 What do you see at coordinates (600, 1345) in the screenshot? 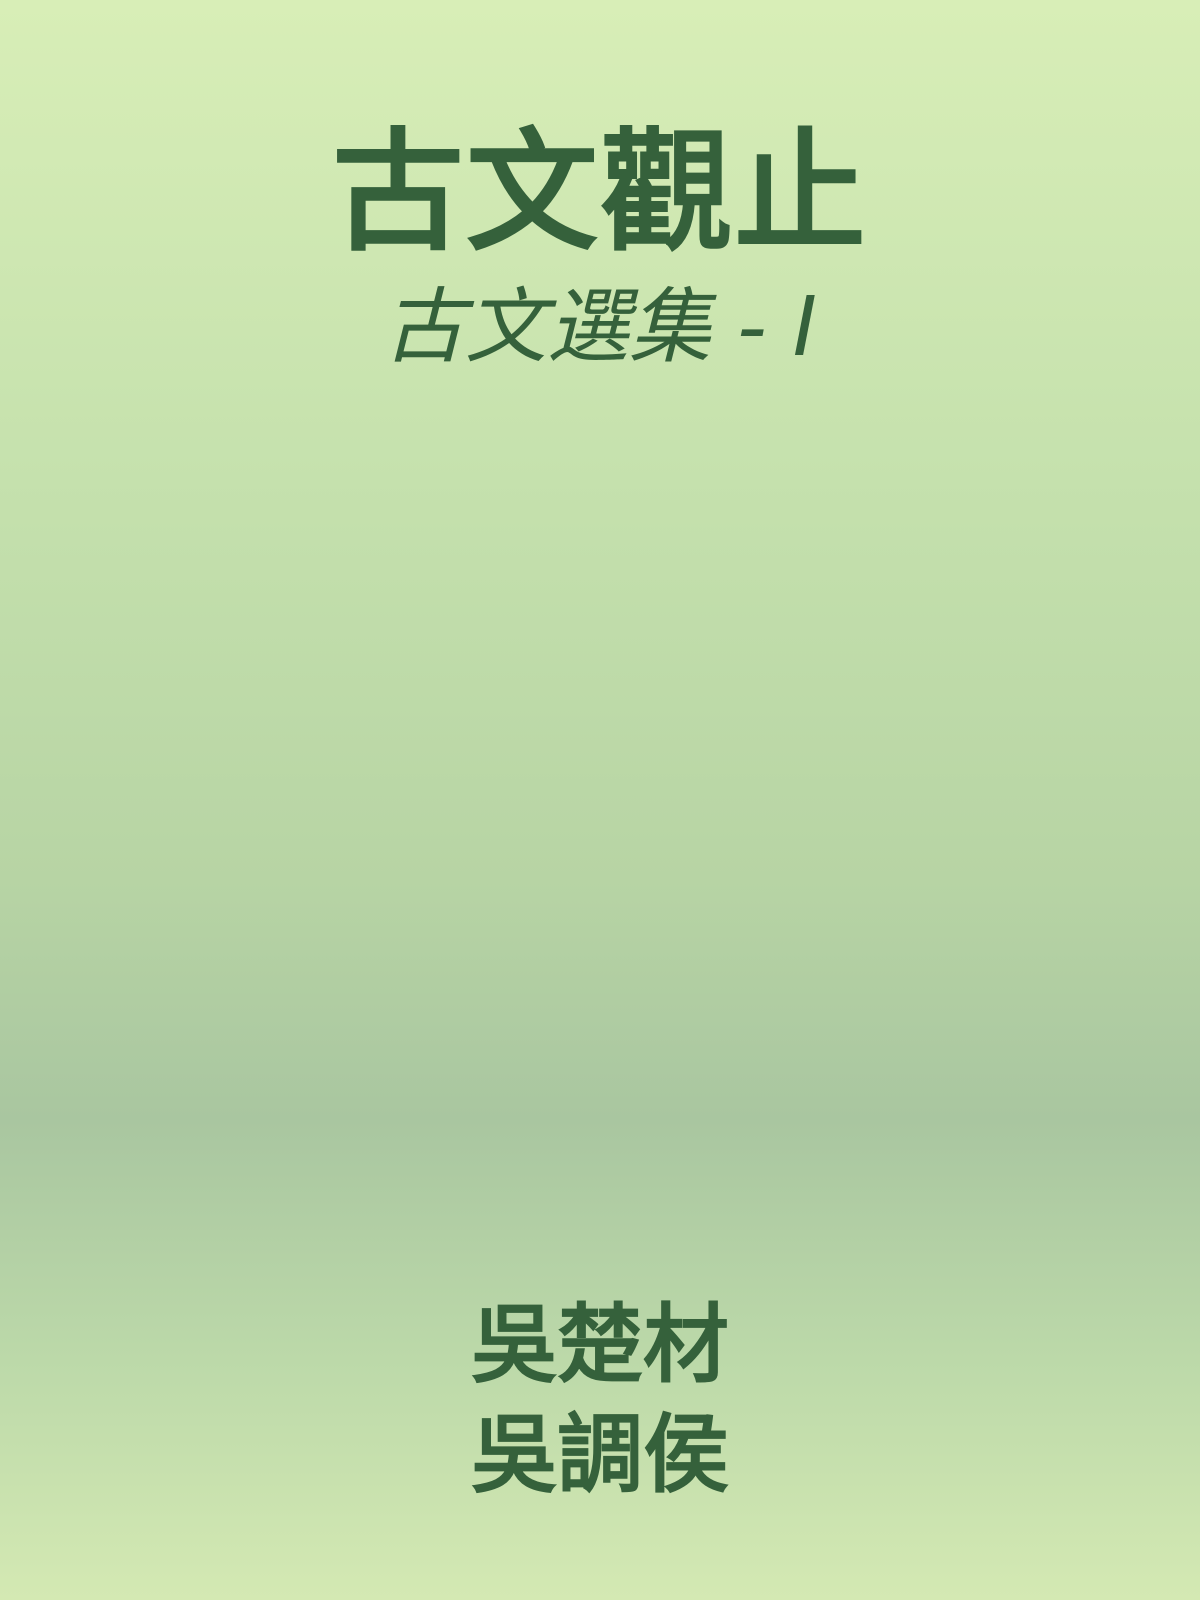
I see `author-name: 吳楚材` at bounding box center [600, 1345].